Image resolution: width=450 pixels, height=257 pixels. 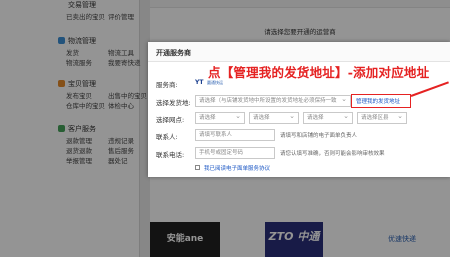 What do you see at coordinates (273, 101) in the screenshot?
I see `address-select: 请选择（与店铺发货地中所设置的发货地址必须保持一致` at bounding box center [273, 101].